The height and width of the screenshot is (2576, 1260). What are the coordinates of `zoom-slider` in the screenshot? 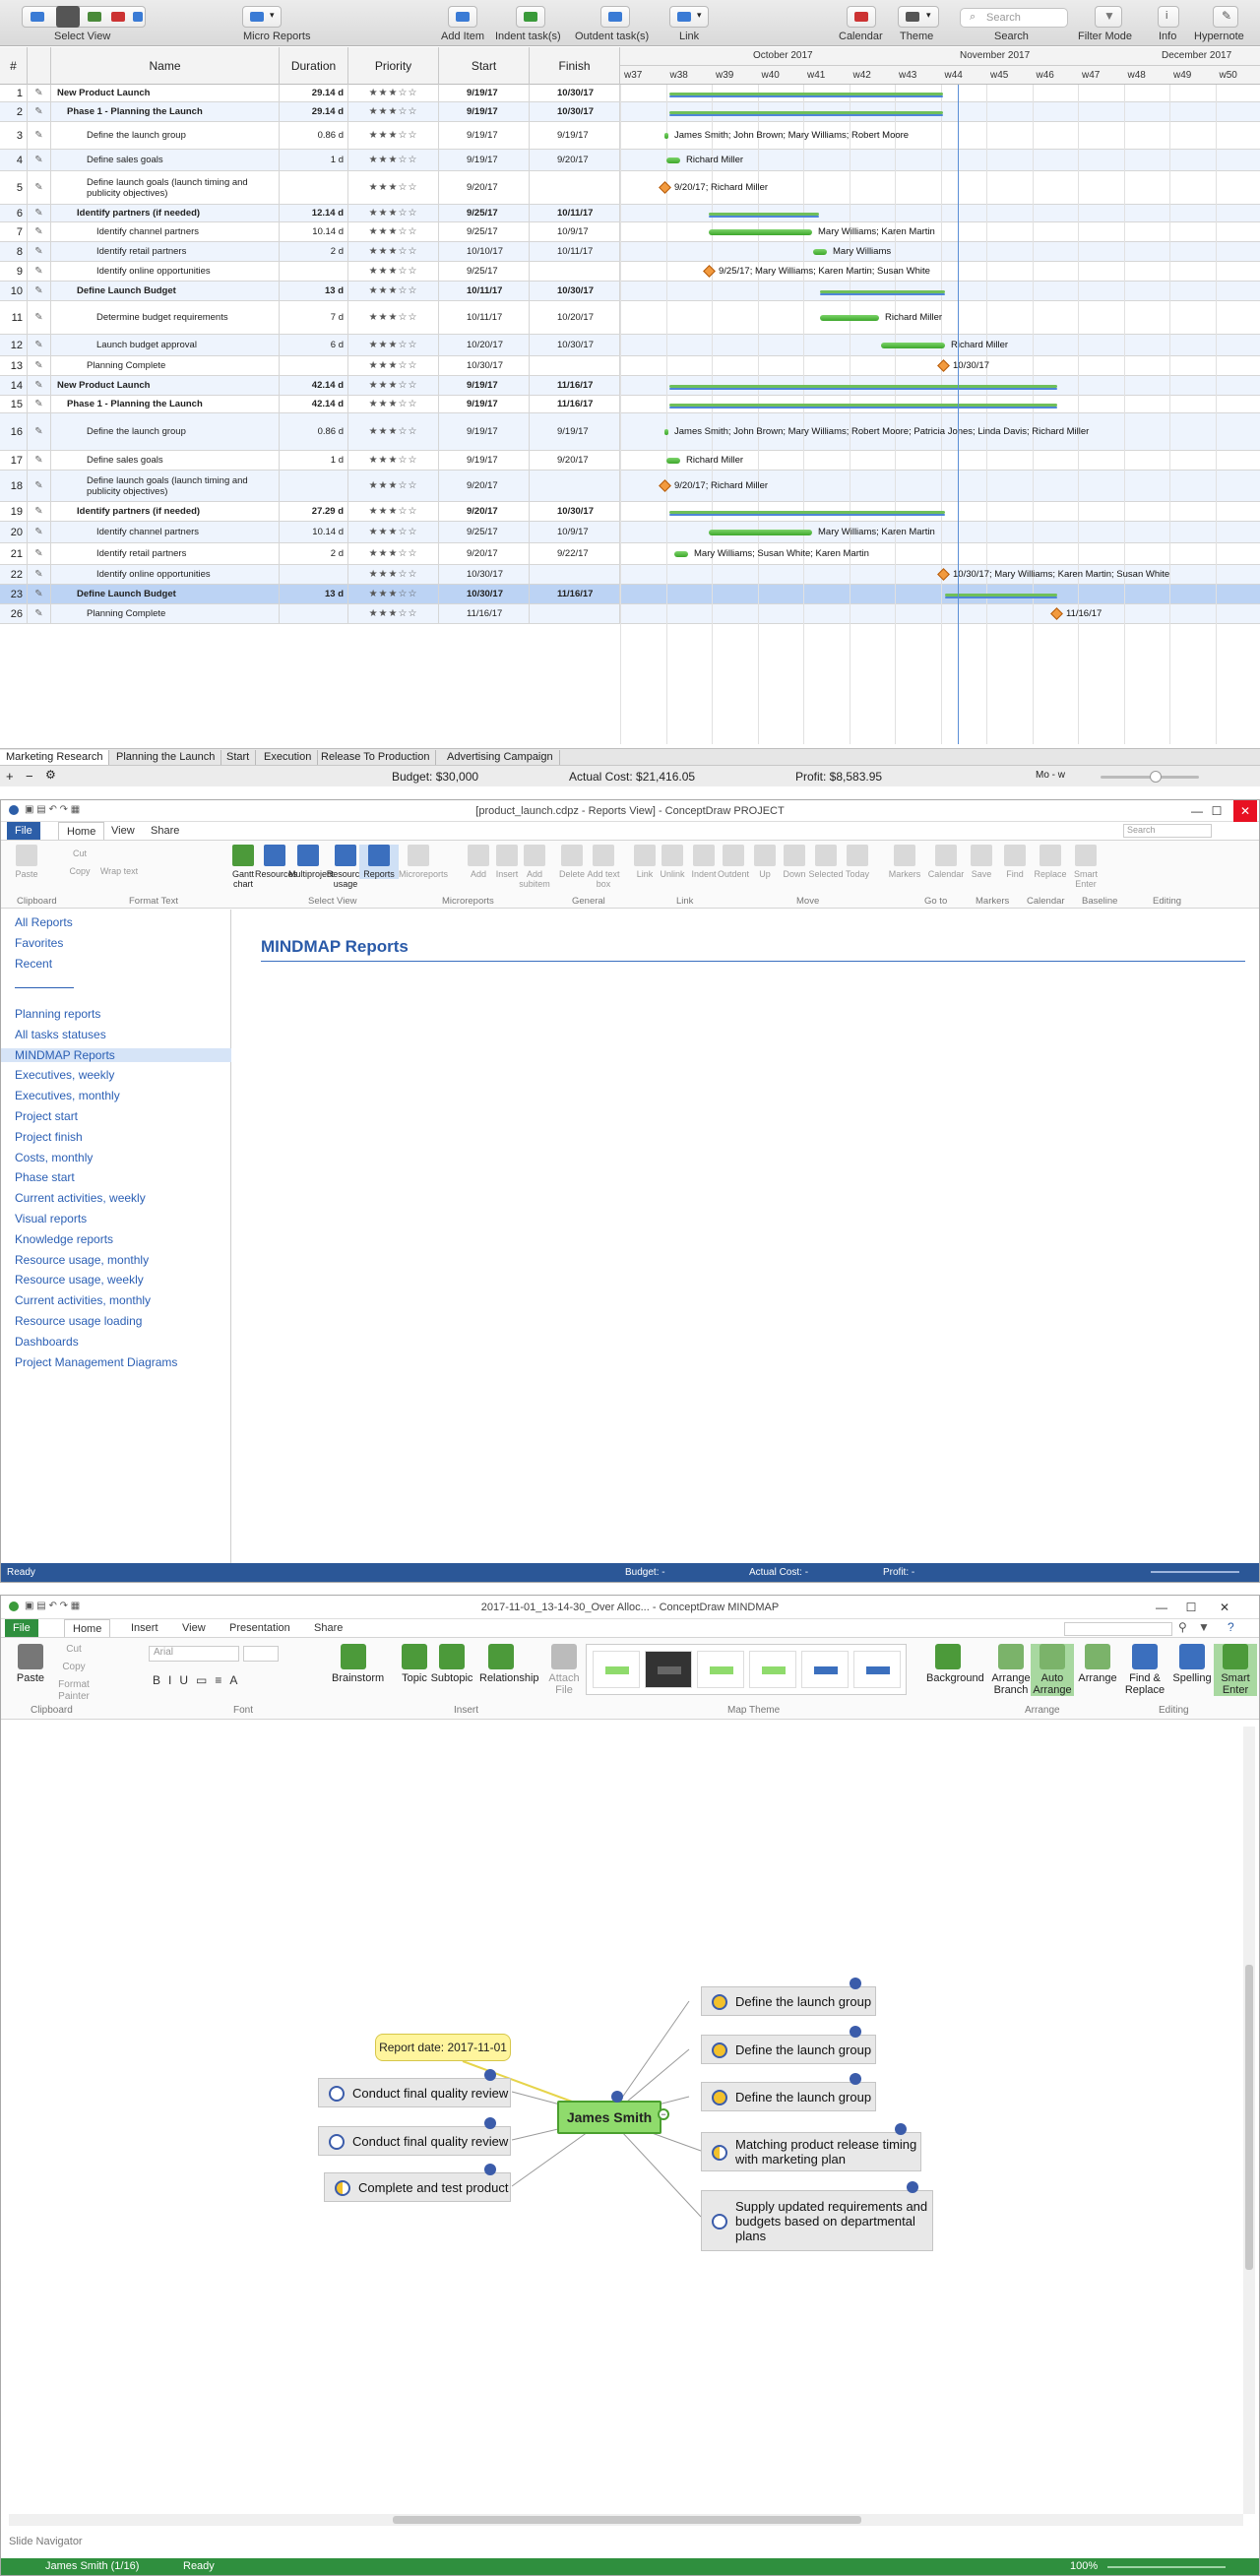 It's located at (1166, 2567).